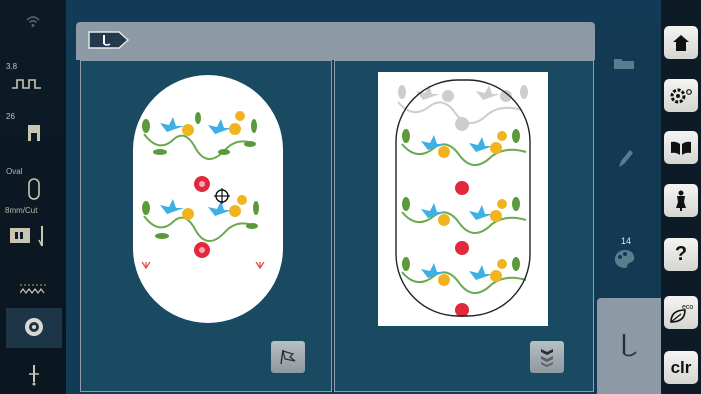  I want to click on clear-label: clr, so click(681, 367).